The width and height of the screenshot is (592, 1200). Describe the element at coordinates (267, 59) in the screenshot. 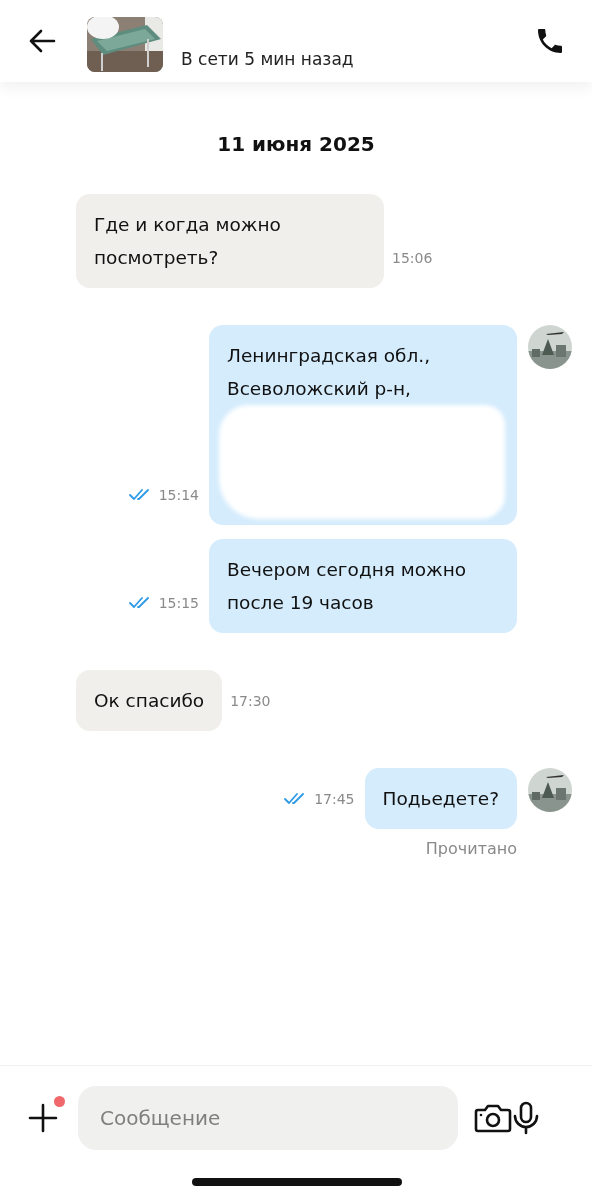

I see `online-status: В сети 5 мин назад` at that location.